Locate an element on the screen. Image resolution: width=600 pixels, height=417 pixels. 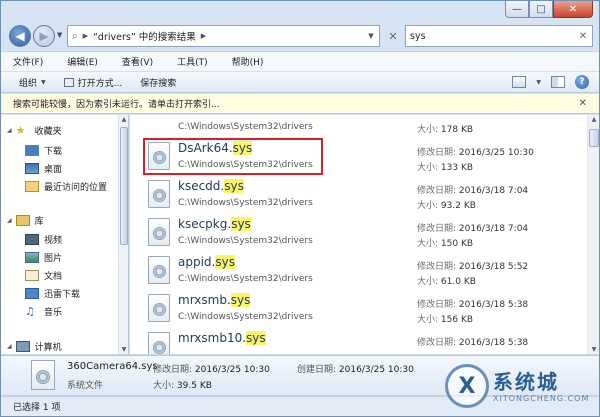
change-view-icon is located at coordinates (519, 82).